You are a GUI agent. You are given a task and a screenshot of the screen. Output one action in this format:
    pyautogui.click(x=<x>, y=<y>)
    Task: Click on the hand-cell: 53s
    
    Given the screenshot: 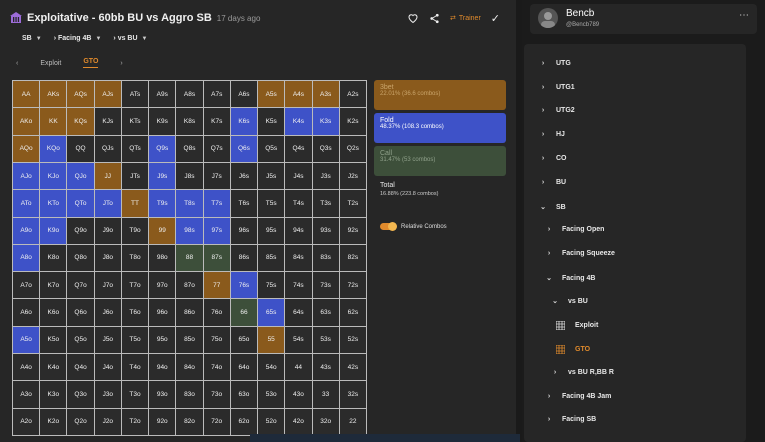 What is the action you would take?
    pyautogui.click(x=326, y=340)
    